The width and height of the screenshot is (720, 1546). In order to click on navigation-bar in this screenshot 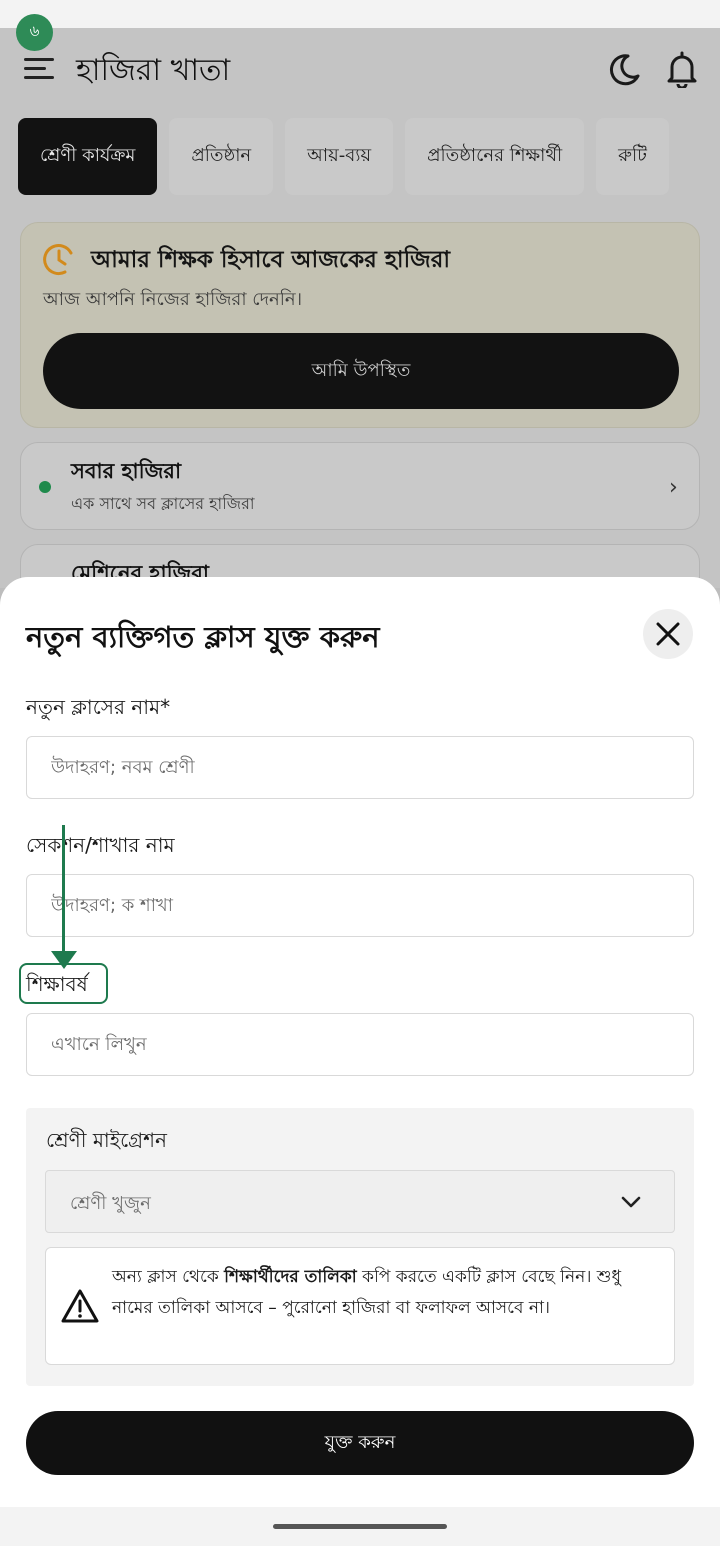, I will do `click(360, 1526)`.